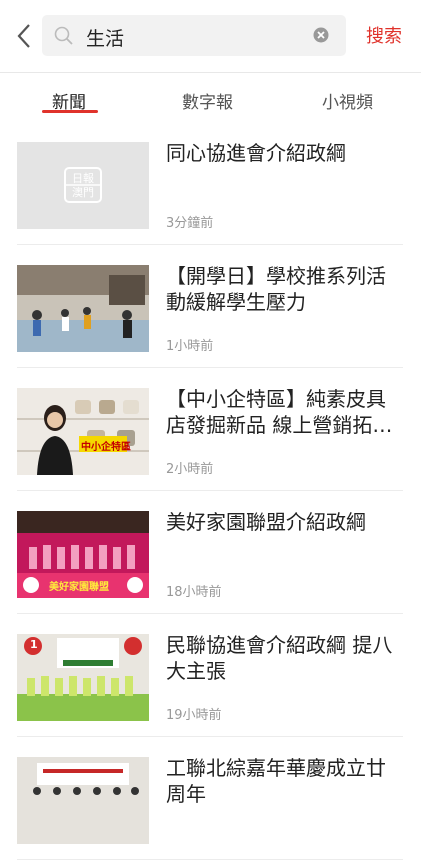 This screenshot has height=860, width=421. I want to click on list-item: 工聯北綜嘉年華慶成立廿周年, so click(210, 798).